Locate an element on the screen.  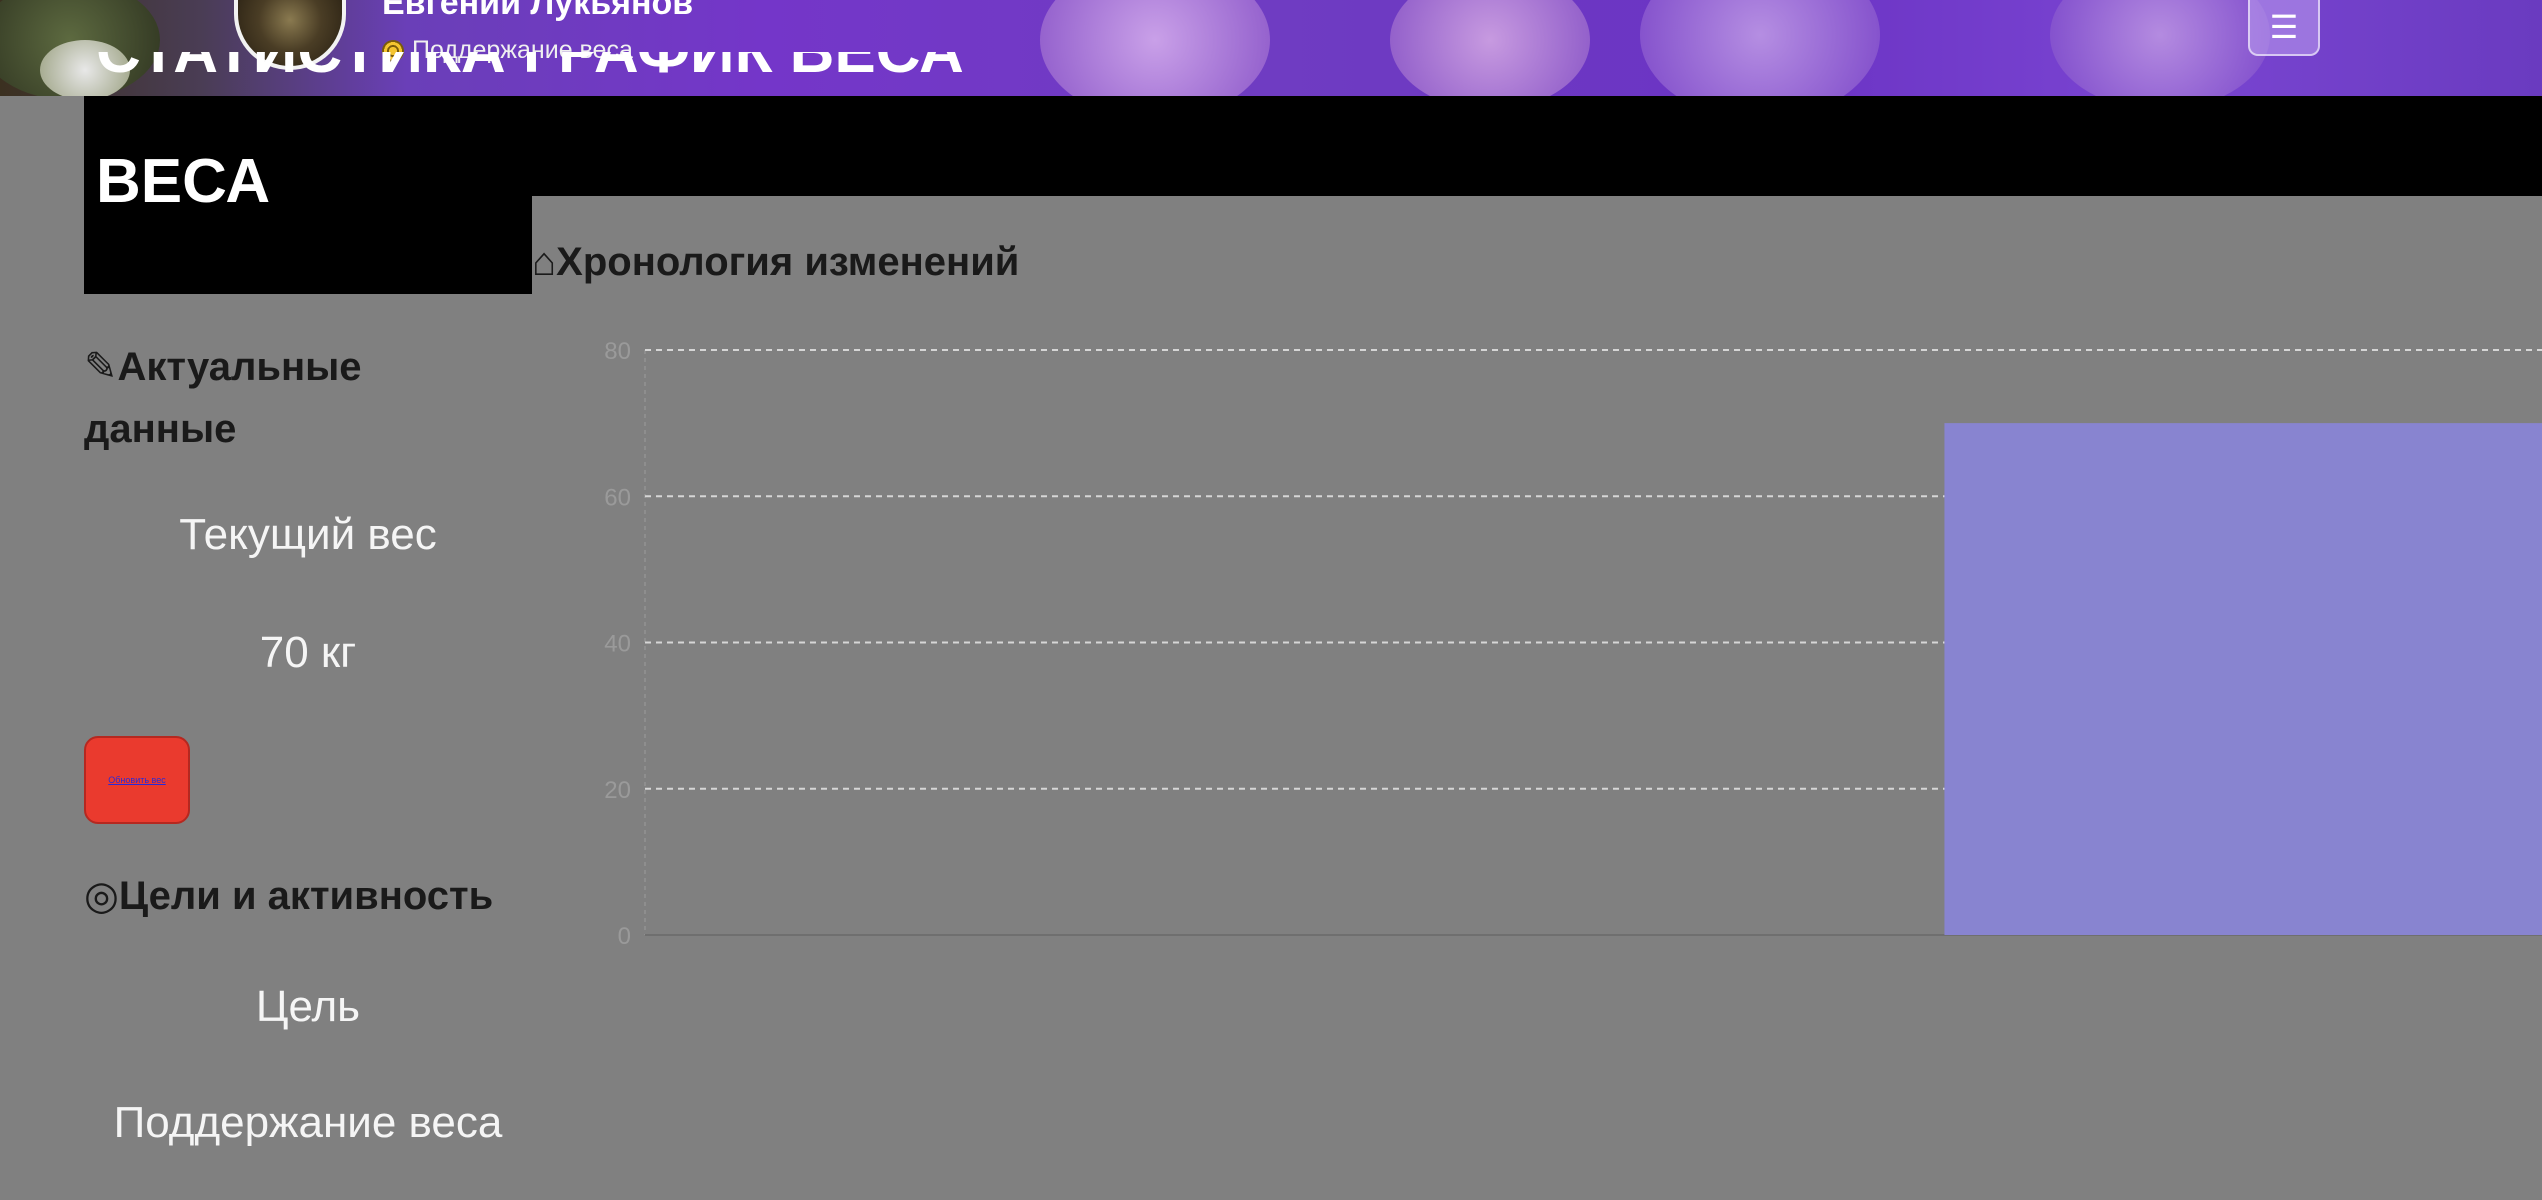
chart-bar is located at coordinates (2243, 679).